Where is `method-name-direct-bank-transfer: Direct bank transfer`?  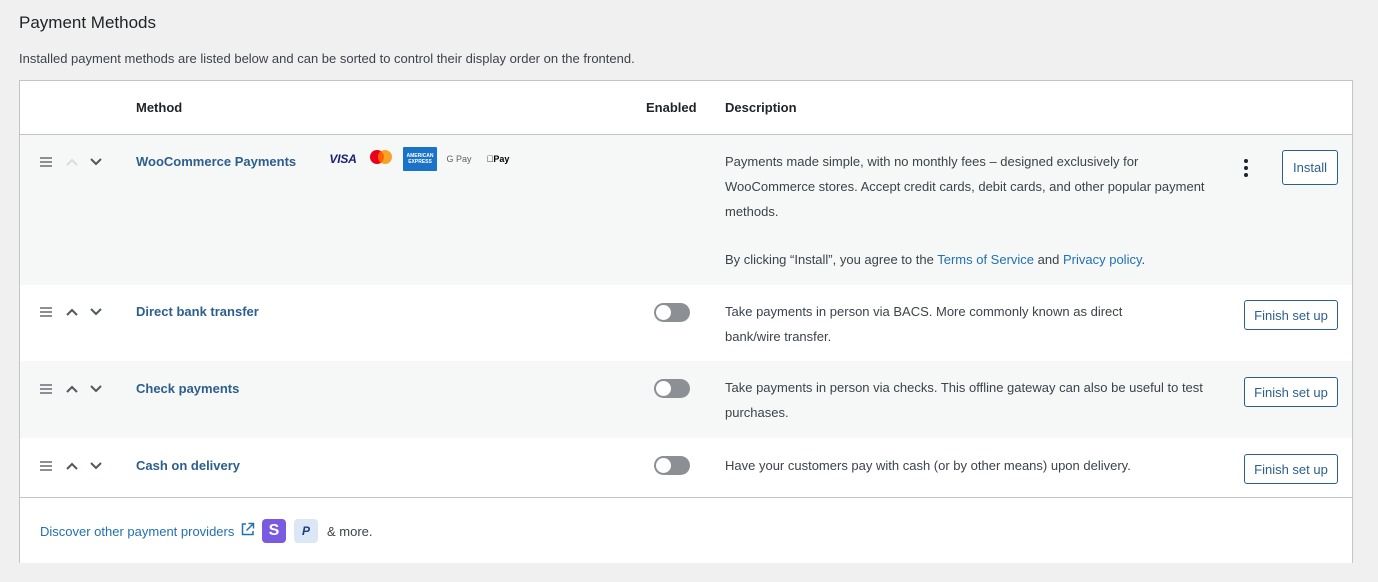 method-name-direct-bank-transfer: Direct bank transfer is located at coordinates (197, 312).